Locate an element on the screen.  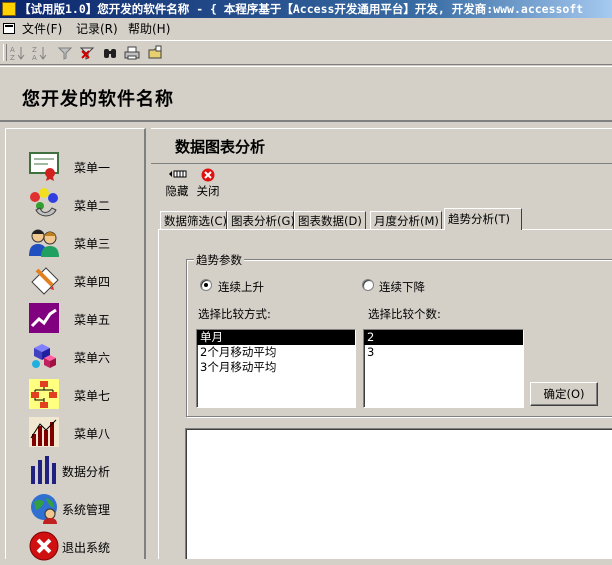
app-name: 您开发的软件名称 is located at coordinates (98, 99).